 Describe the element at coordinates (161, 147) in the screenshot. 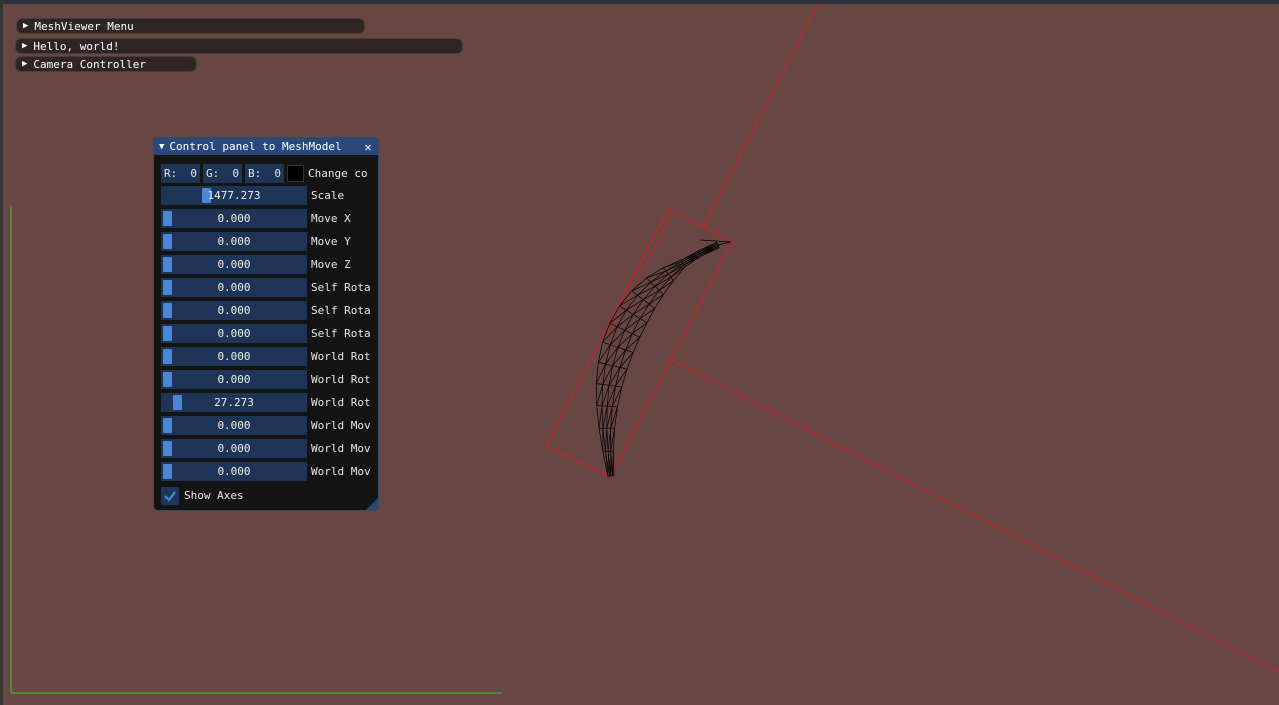

I see `collapse-triangle-icon: ▼` at that location.